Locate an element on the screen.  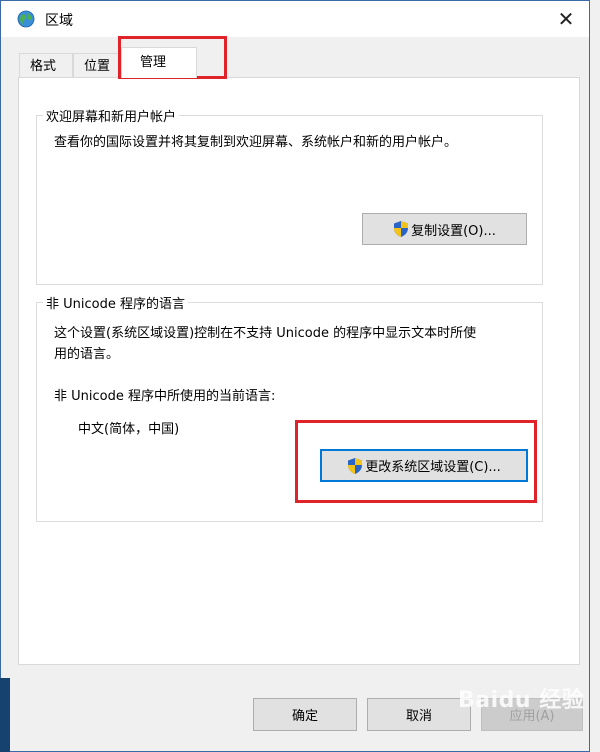
close-icon: ✕ is located at coordinates (566, 19).